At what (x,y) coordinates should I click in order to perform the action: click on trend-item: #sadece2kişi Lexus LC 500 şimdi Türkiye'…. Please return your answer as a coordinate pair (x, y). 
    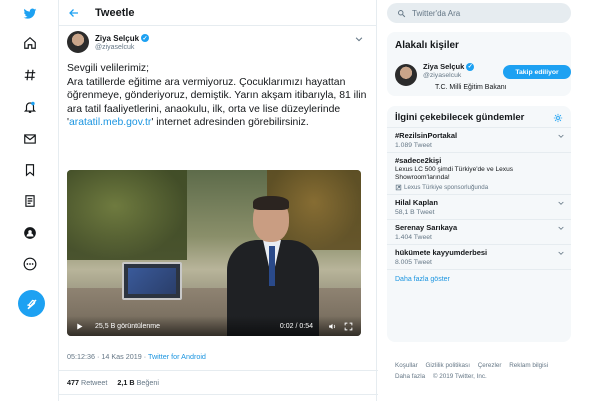
    Looking at the image, I should click on (479, 174).